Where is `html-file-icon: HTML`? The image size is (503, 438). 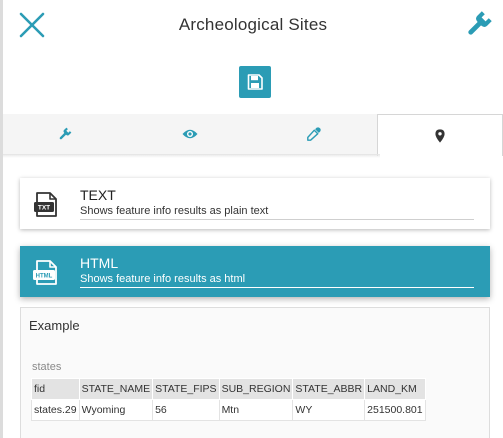 html-file-icon: HTML is located at coordinates (45, 272).